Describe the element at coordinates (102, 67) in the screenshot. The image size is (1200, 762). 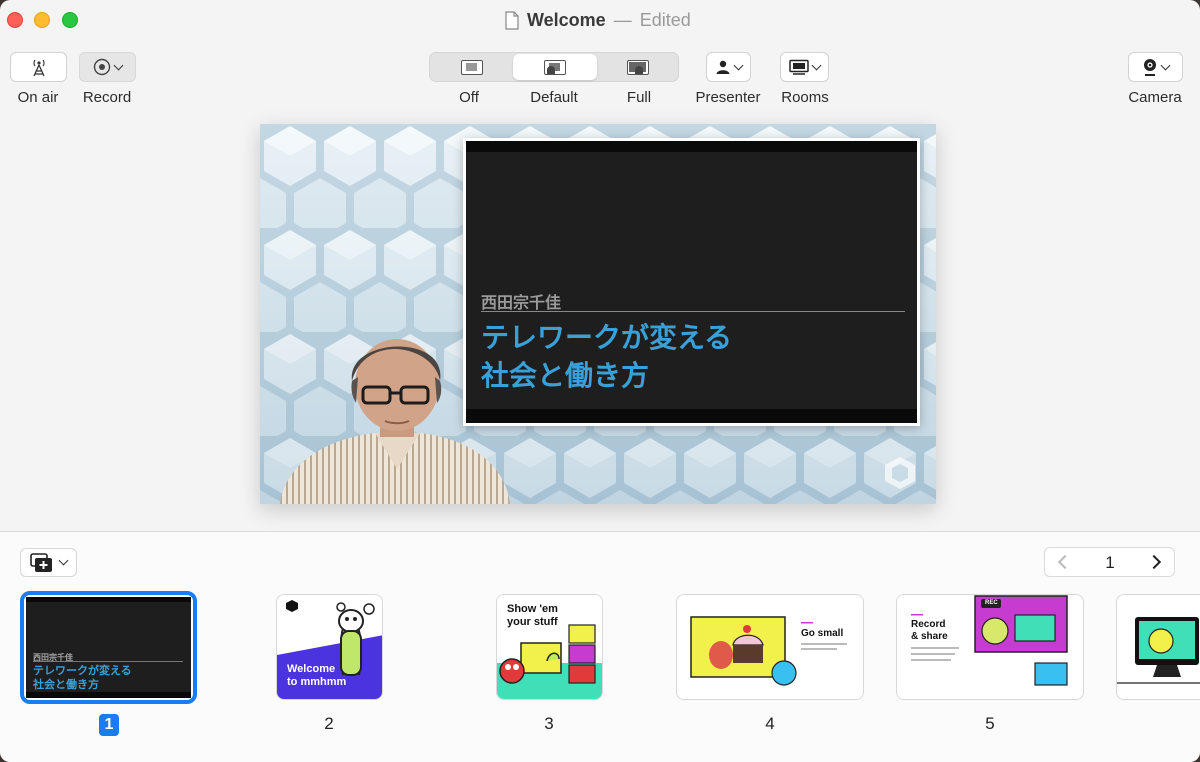
I see `record-icon` at that location.